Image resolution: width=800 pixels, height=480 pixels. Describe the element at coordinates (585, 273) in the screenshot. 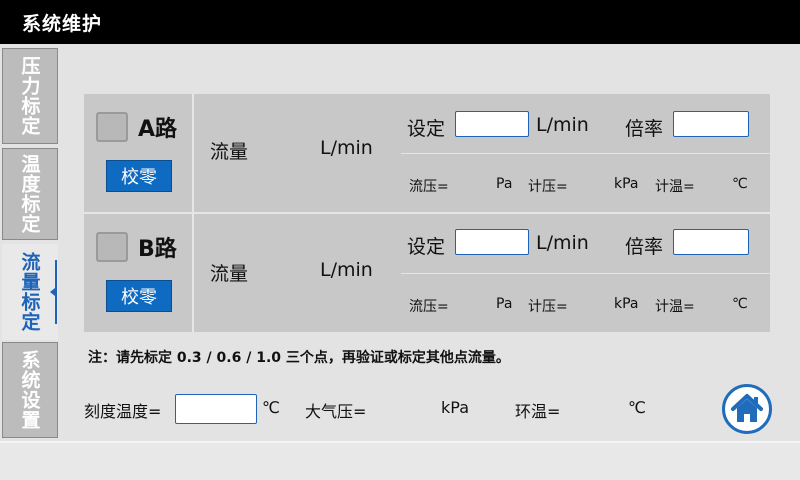

I see `route-b-divider` at that location.